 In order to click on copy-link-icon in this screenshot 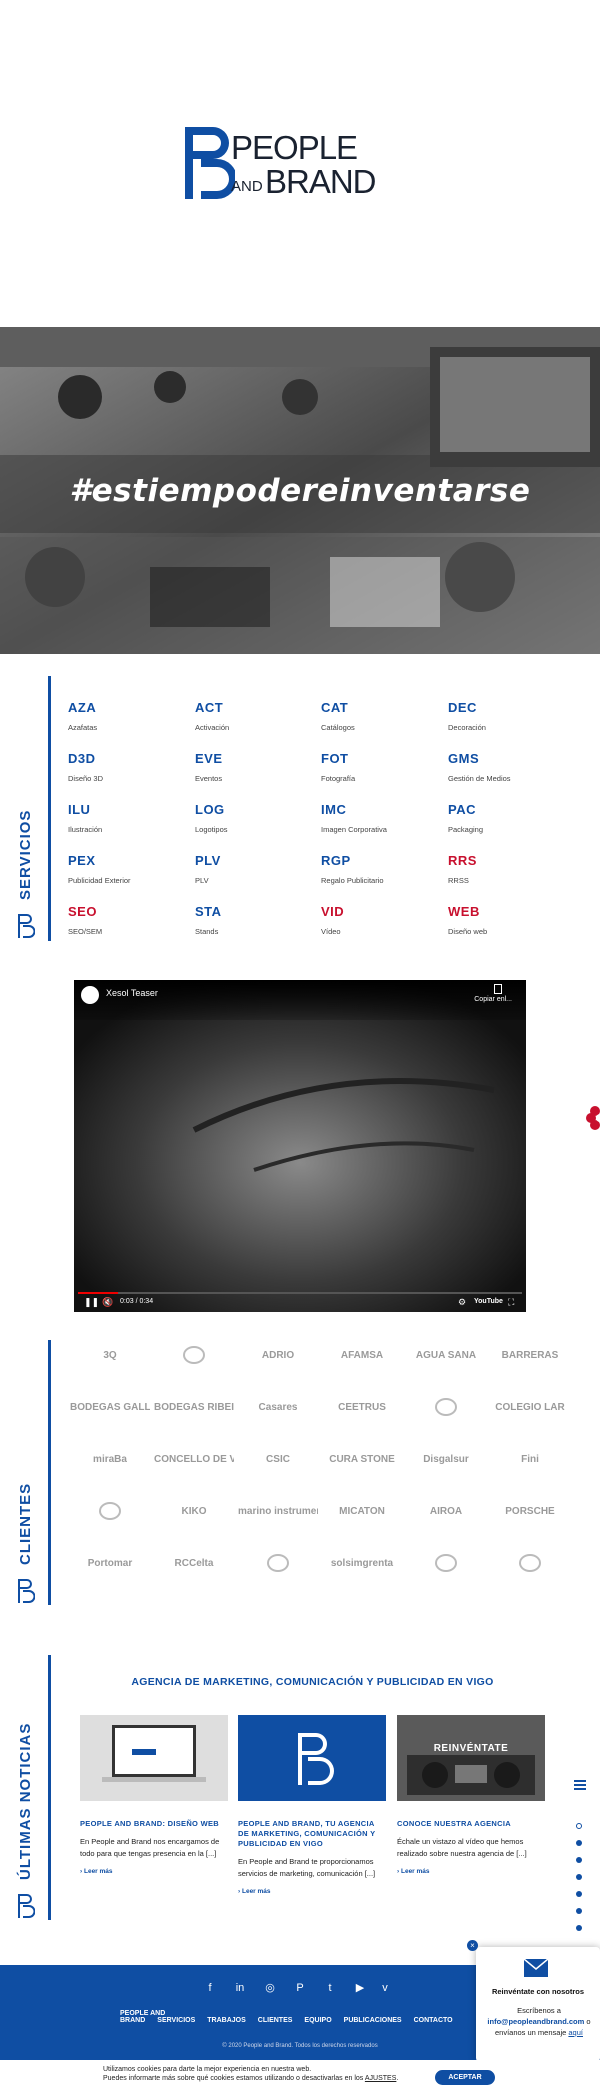, I will do `click(498, 989)`.